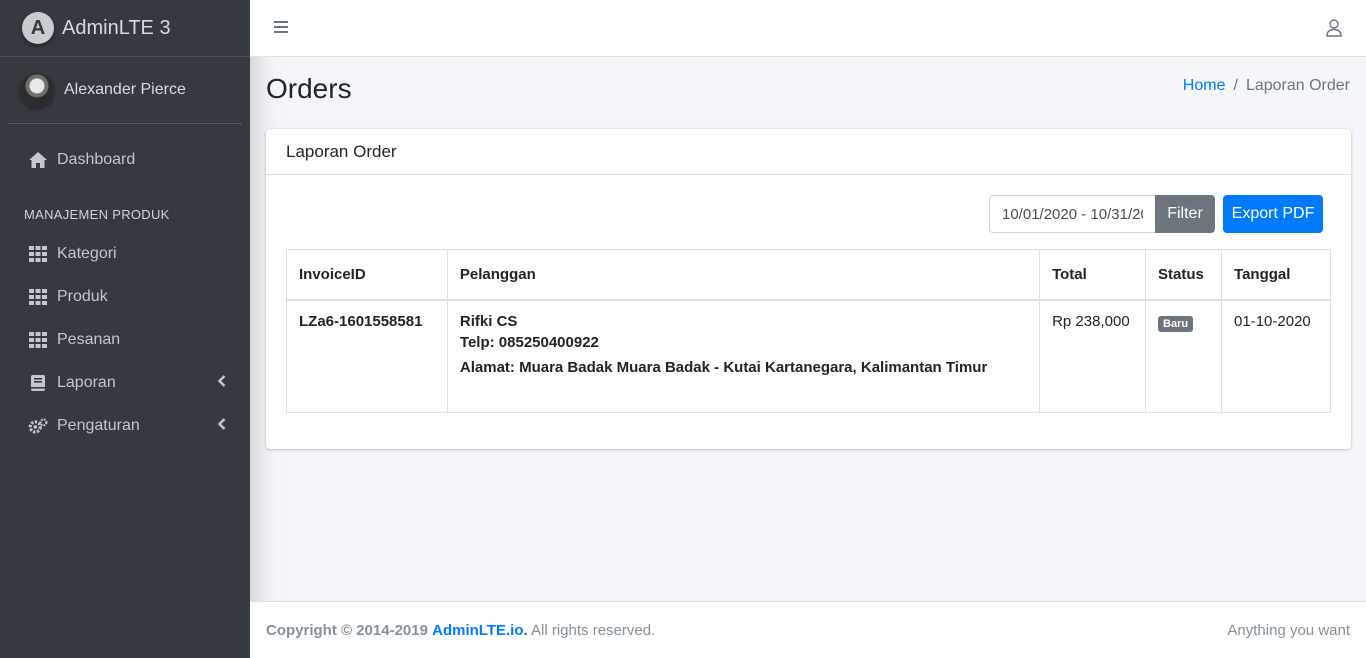  Describe the element at coordinates (125, 296) in the screenshot. I see `sidebar-item-produk: Produk` at that location.